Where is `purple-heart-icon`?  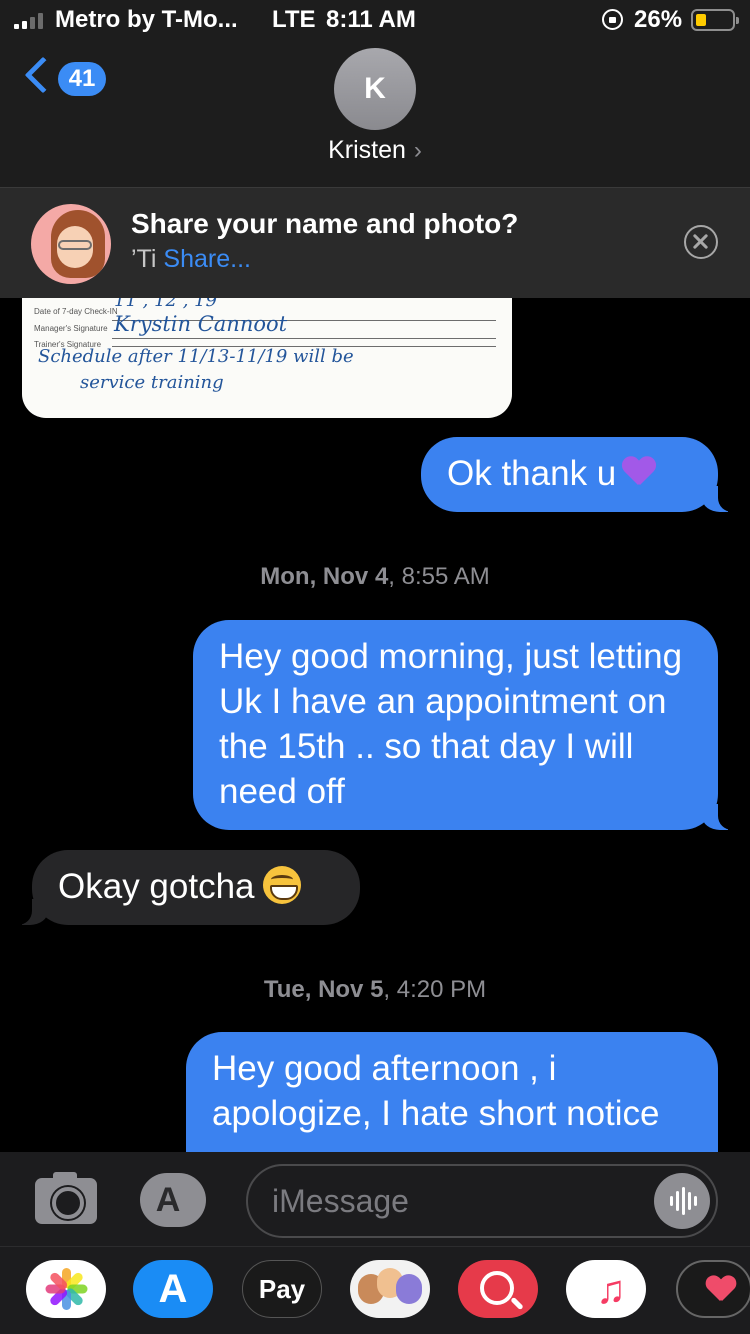 purple-heart-icon is located at coordinates (639, 472).